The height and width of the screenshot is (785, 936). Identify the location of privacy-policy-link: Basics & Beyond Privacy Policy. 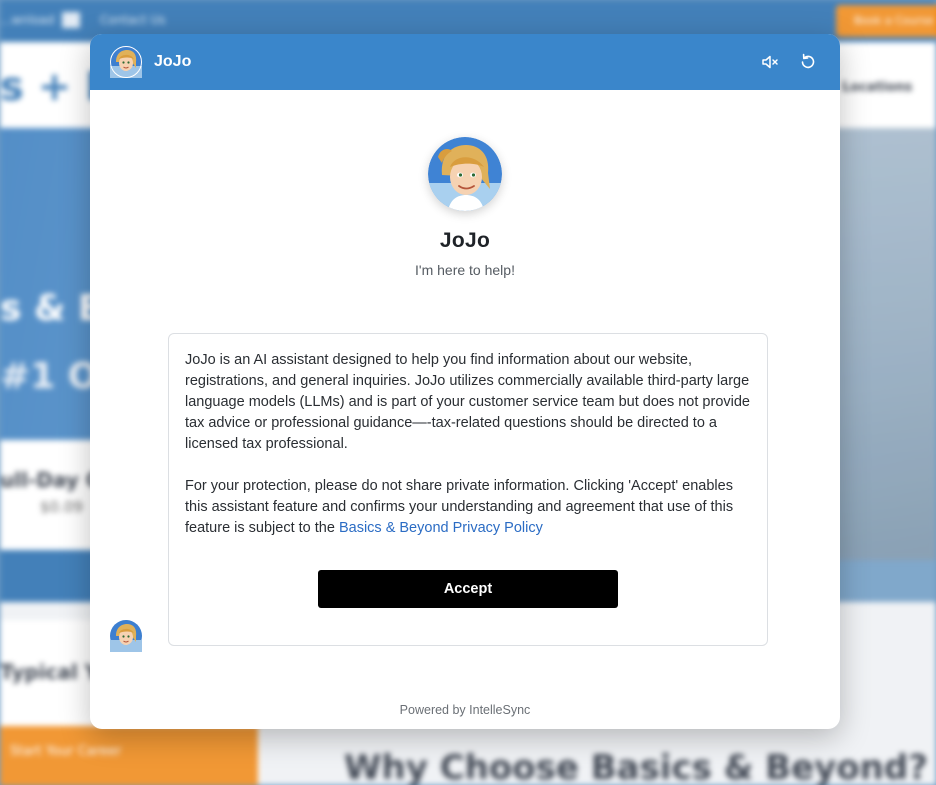
(441, 528).